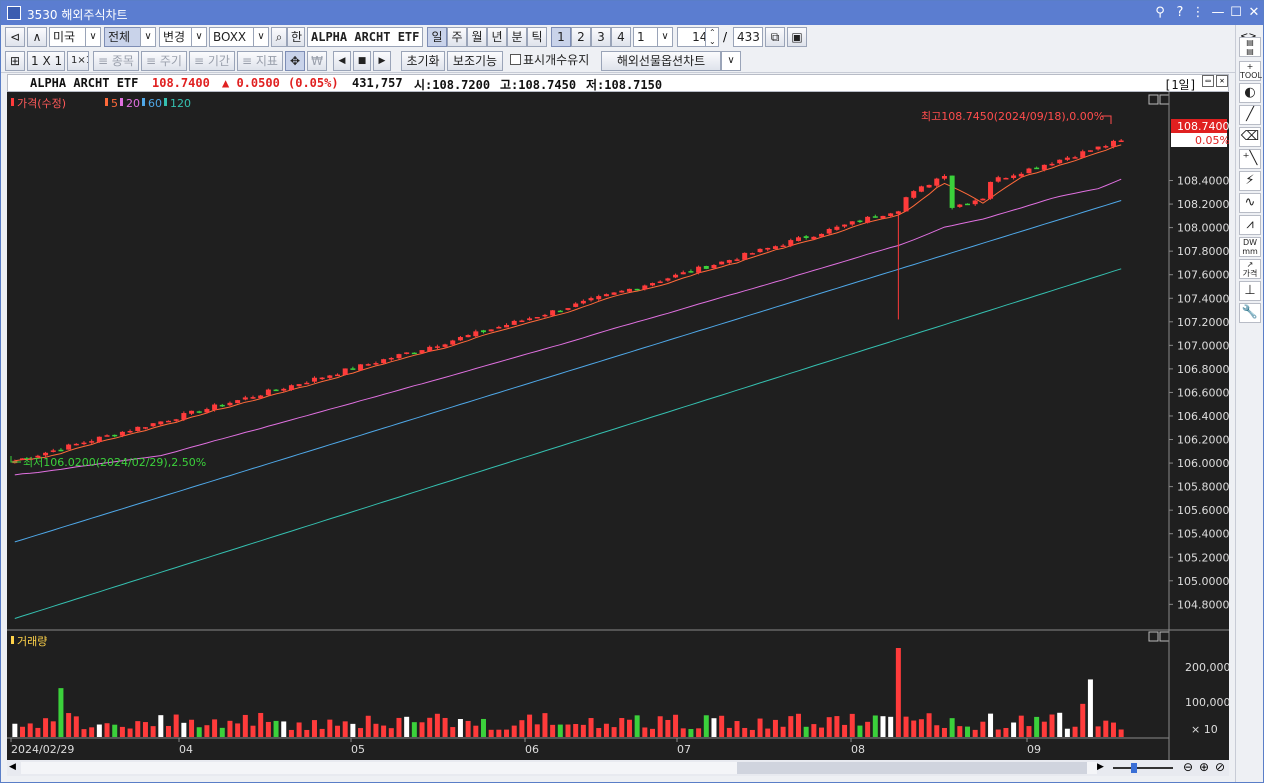 The width and height of the screenshot is (1264, 783). What do you see at coordinates (212, 61) in the screenshot?
I see `period-button: ≡ 기간` at bounding box center [212, 61].